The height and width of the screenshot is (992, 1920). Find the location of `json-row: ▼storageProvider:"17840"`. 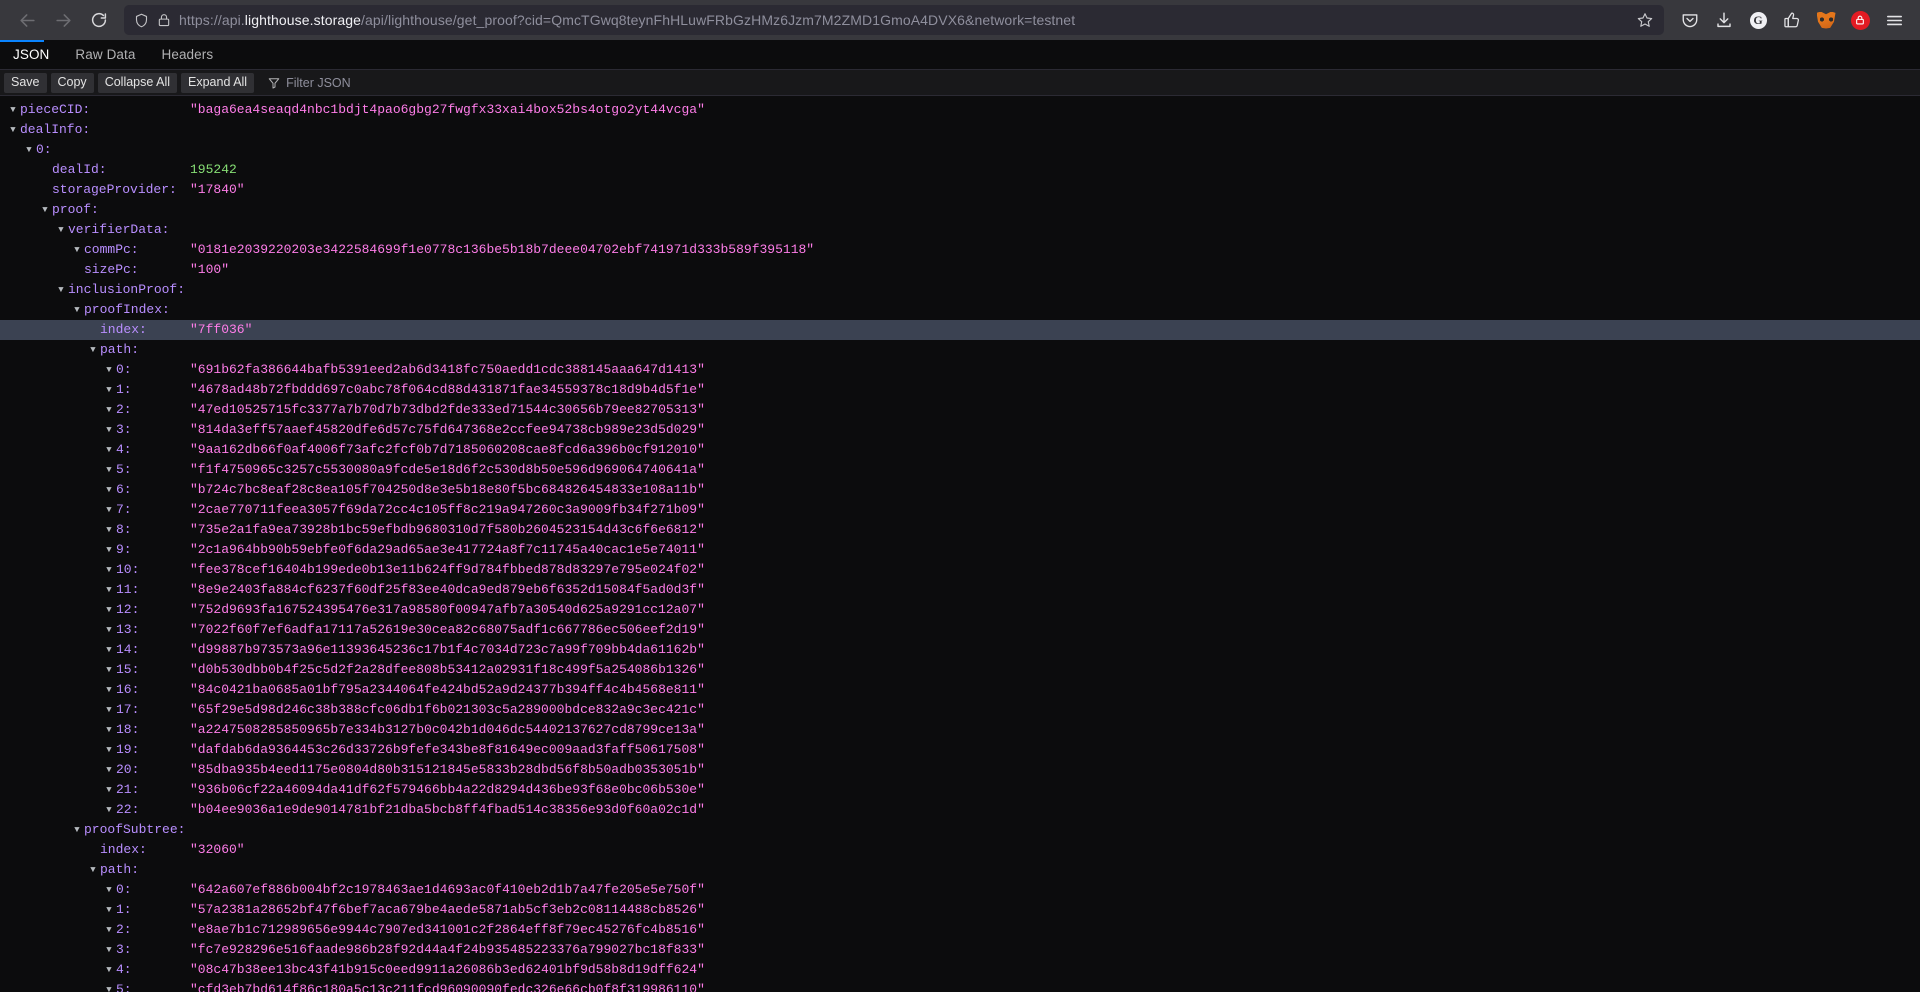

json-row: ▼storageProvider:"17840" is located at coordinates (960, 190).